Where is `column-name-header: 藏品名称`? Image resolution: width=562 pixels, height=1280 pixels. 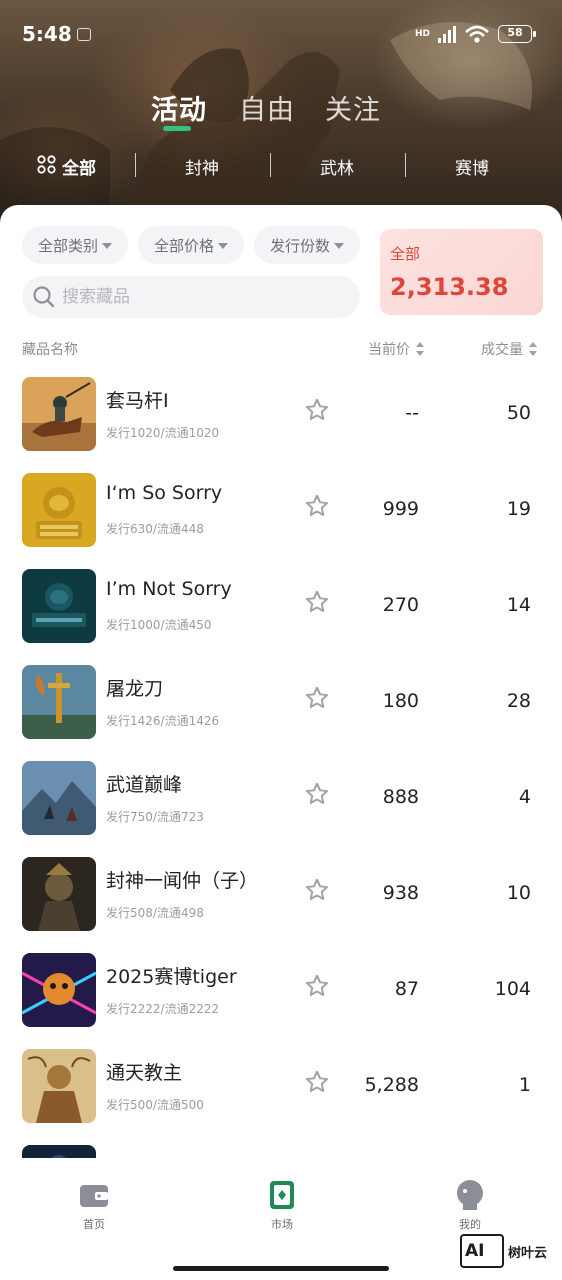 column-name-header: 藏品名称 is located at coordinates (50, 349).